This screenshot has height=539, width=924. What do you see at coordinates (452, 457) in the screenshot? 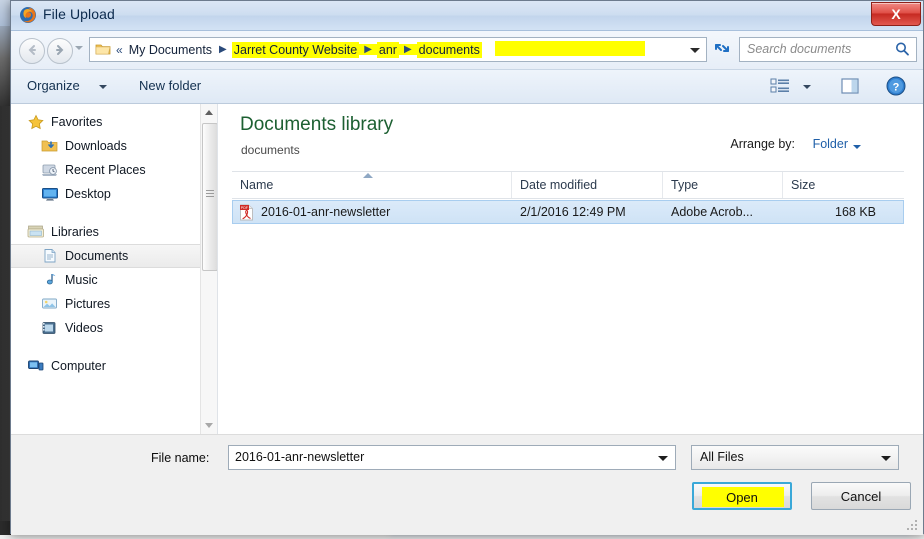
I see `file-name-input: 2016-01-anr-newsletter` at bounding box center [452, 457].